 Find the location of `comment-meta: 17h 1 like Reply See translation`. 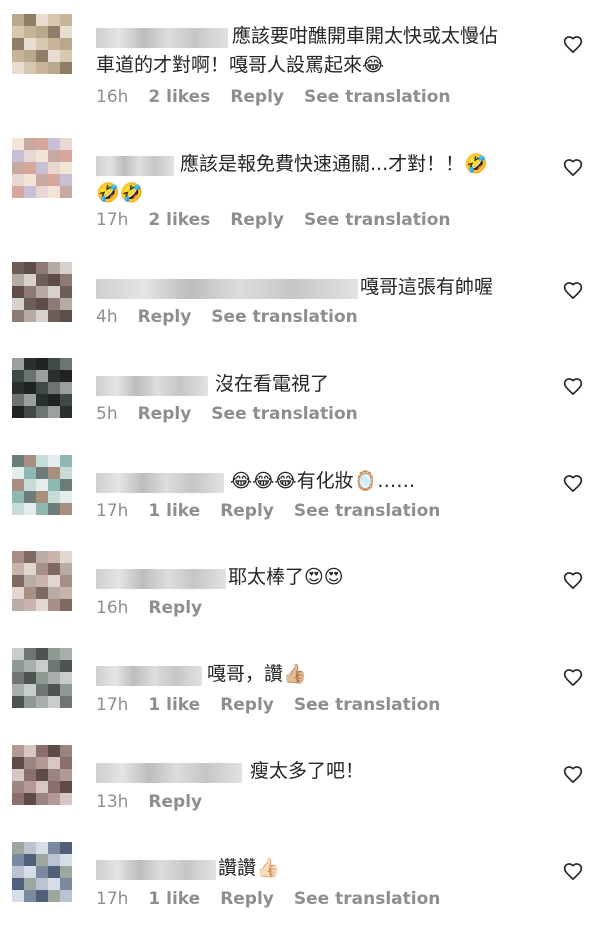

comment-meta: 17h 1 like Reply See translation is located at coordinates (268, 705).